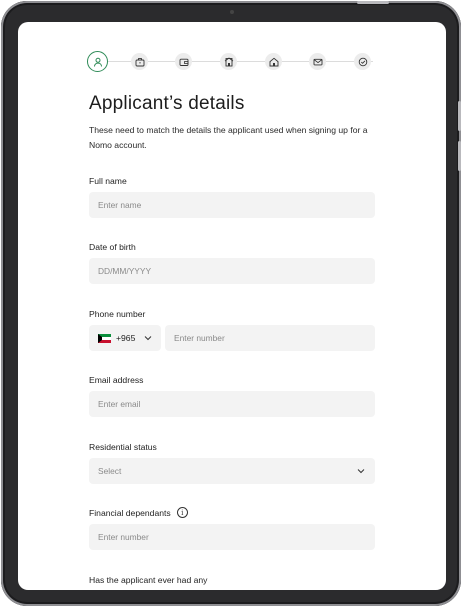 This screenshot has width=466, height=608. I want to click on home-icon, so click(273, 61).